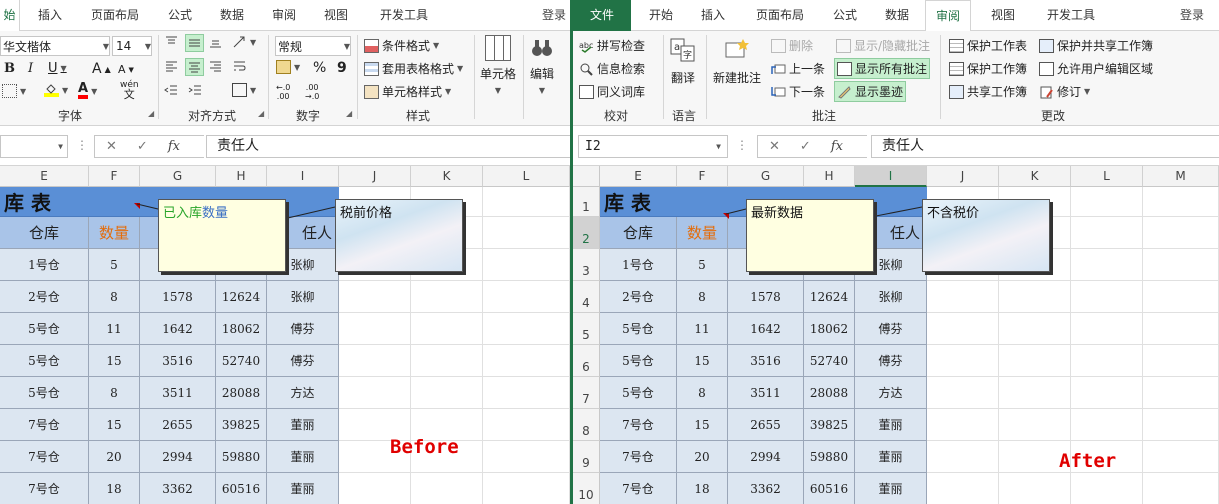  Describe the element at coordinates (401, 45) in the screenshot. I see `conditional-format-button: 条件格式 ▼` at that location.